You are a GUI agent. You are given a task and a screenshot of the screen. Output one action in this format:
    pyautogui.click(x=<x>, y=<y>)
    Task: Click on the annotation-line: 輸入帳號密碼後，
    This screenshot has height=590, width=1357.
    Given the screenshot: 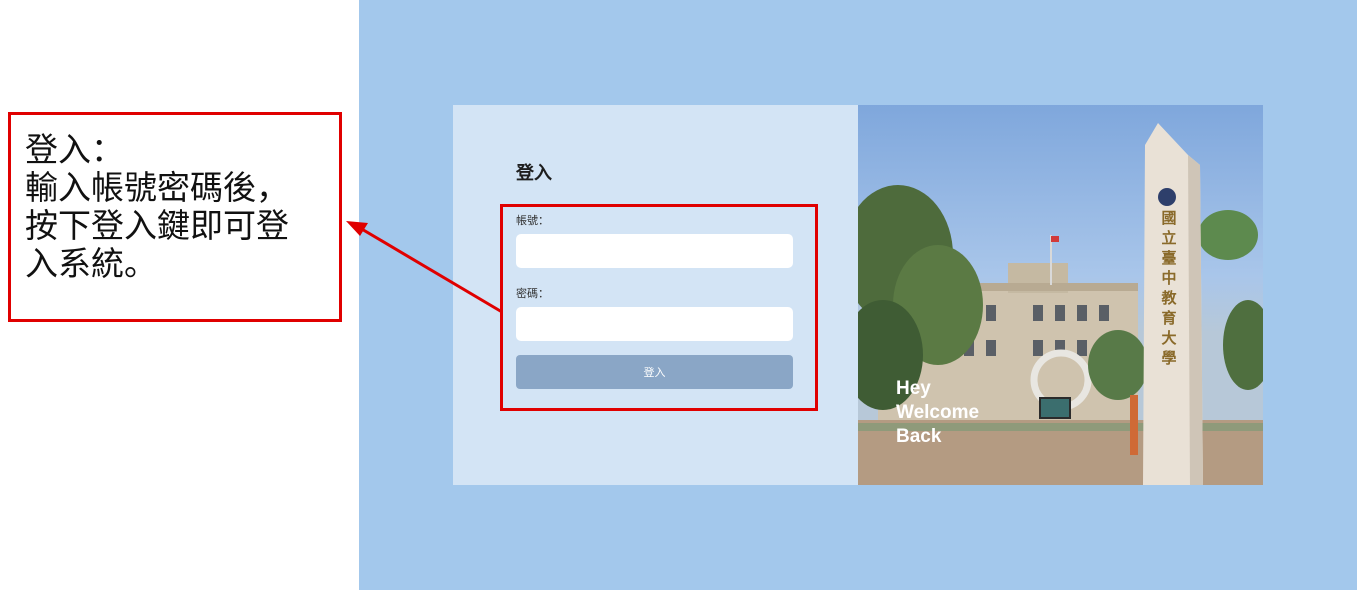 What is the action you would take?
    pyautogui.click(x=157, y=187)
    